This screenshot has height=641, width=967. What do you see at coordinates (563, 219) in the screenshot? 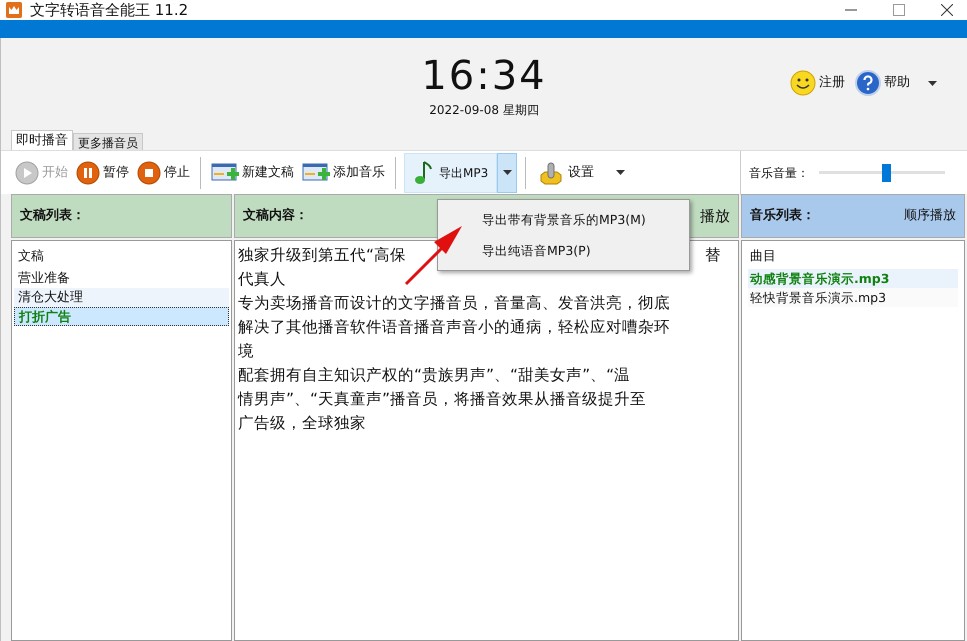
I see `menu-item: 导出带有背景音乐的MP3(M)` at bounding box center [563, 219].